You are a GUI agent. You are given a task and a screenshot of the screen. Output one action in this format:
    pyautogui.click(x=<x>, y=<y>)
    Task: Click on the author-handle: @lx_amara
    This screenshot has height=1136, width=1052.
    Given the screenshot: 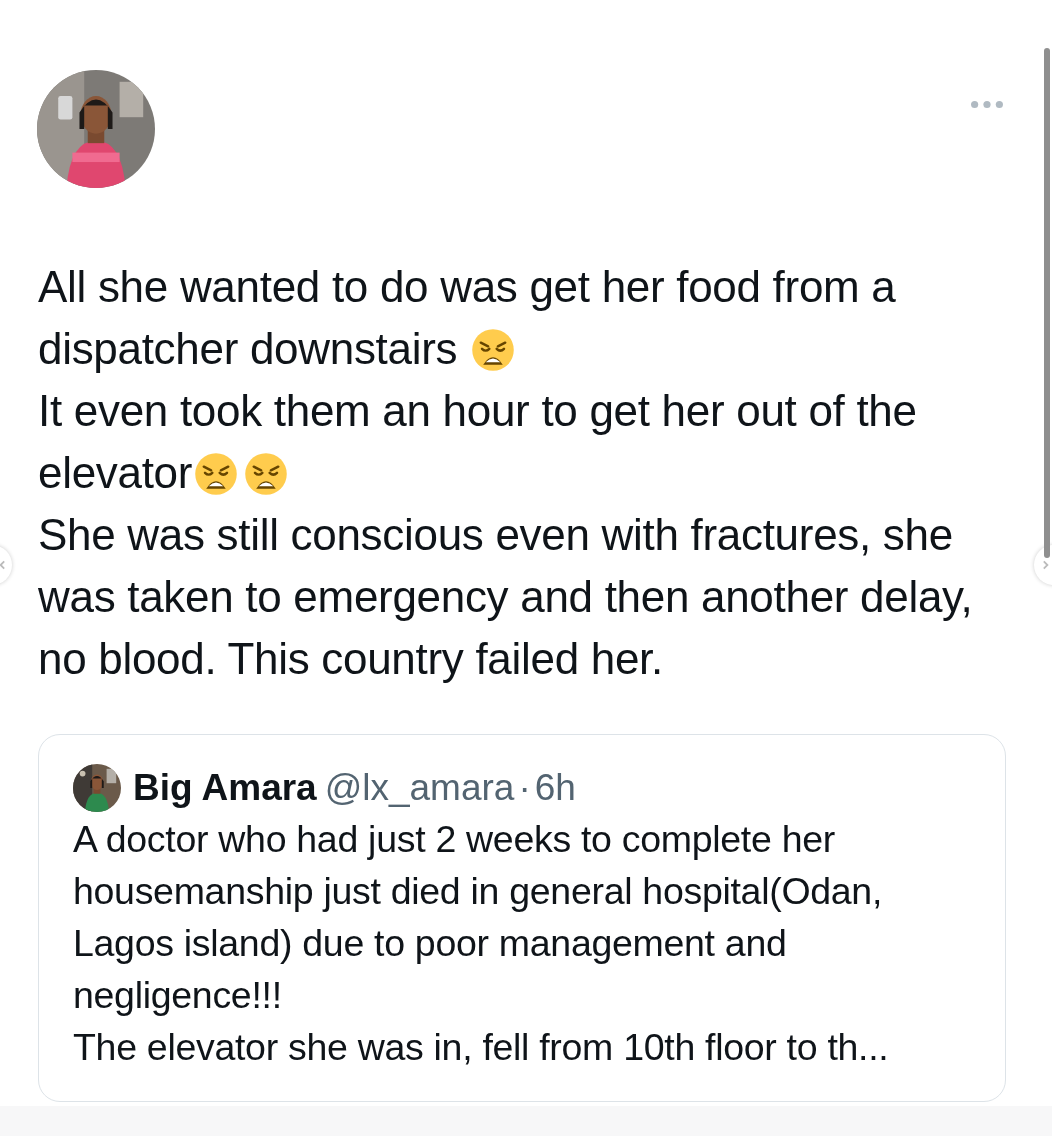 What is the action you would take?
    pyautogui.click(x=419, y=788)
    